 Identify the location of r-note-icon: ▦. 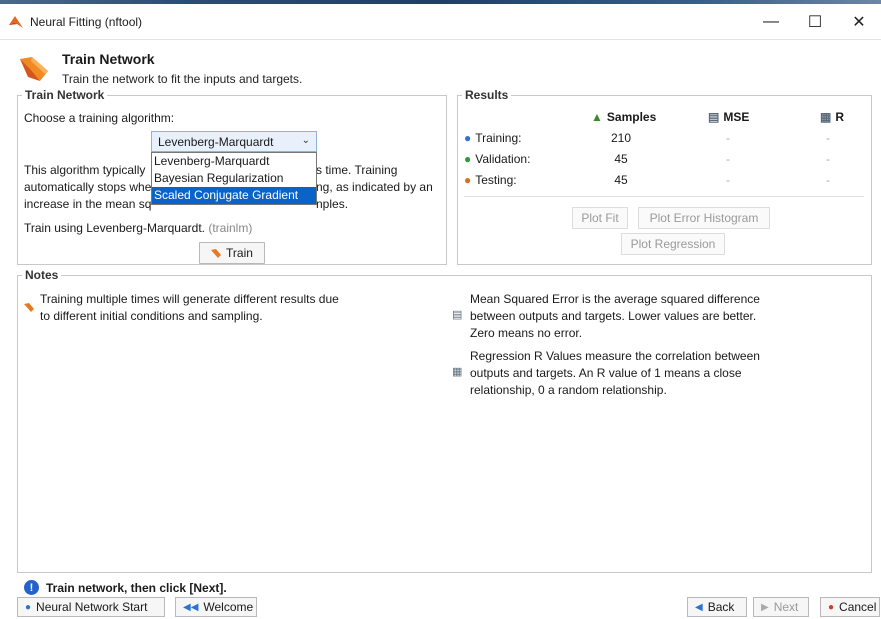
(457, 372).